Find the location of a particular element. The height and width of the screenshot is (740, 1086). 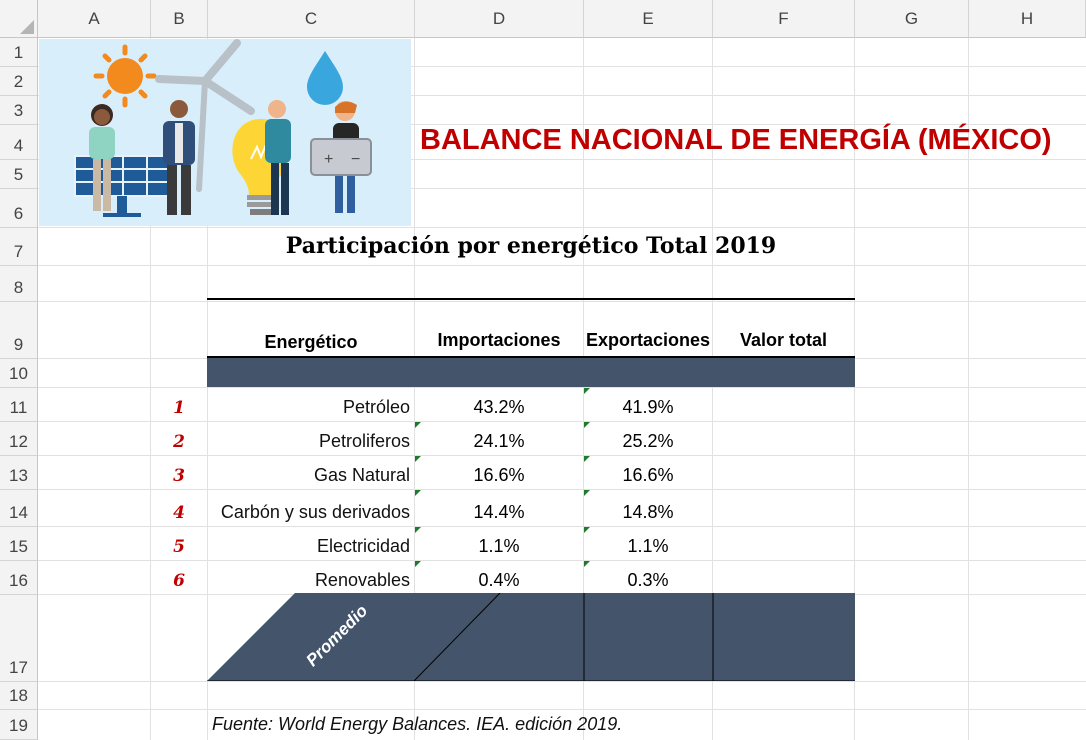

row-header-17: 17 is located at coordinates (19, 638).